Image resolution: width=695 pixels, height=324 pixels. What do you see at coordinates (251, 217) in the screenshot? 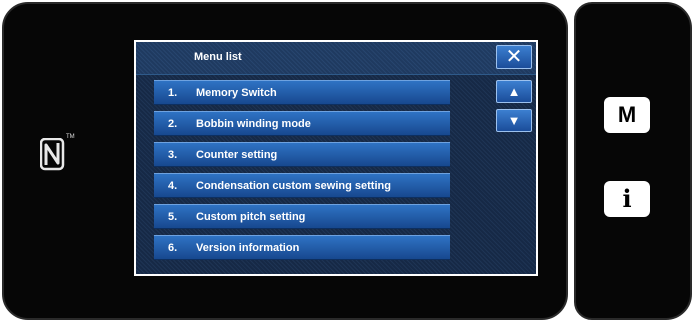
I see `menu-item-label: Custom pitch setting` at bounding box center [251, 217].